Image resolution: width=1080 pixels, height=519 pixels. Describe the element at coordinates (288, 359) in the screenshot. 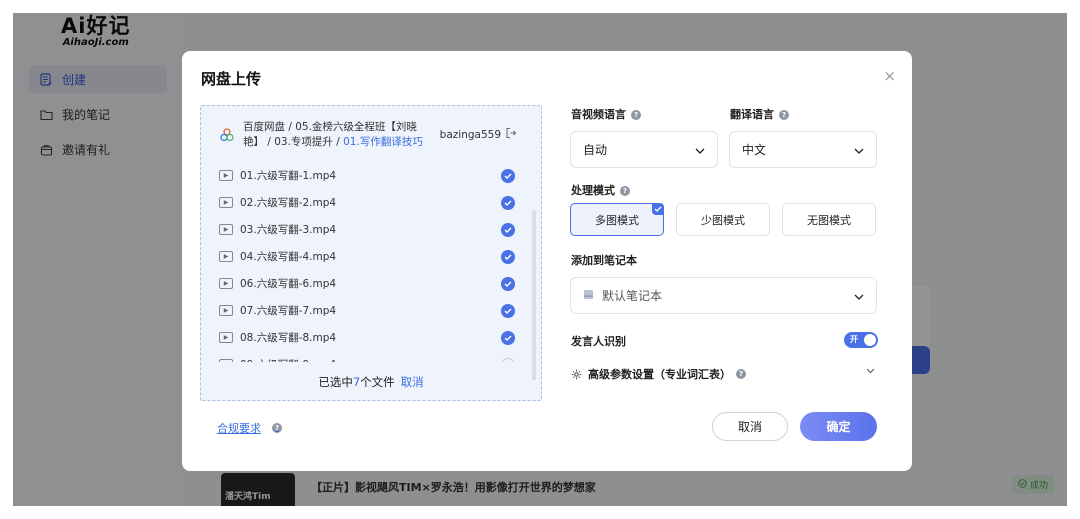

I see `file-name: 09.六级写翻-9.mp4` at that location.